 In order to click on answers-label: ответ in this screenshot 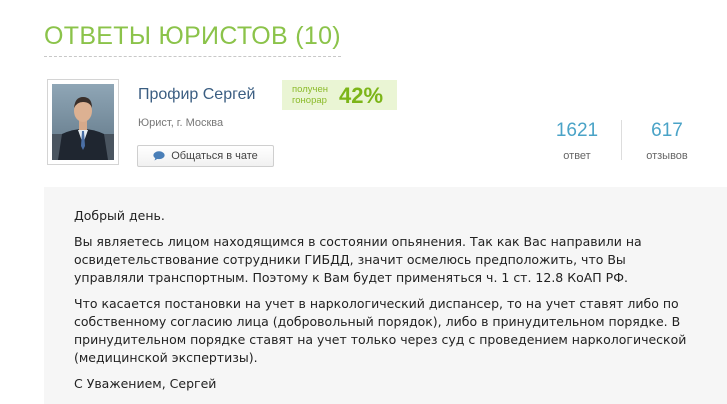, I will do `click(577, 156)`.